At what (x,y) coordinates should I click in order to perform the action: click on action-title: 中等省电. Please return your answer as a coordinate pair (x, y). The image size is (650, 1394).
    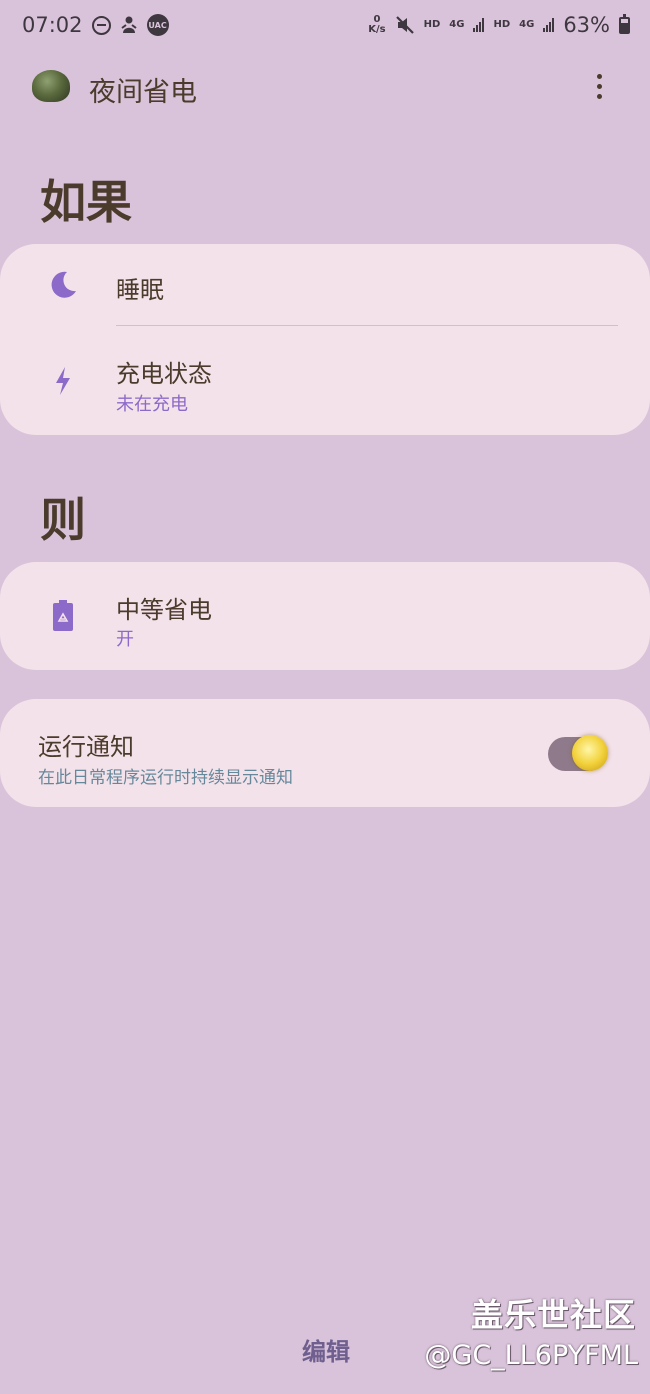
    Looking at the image, I should click on (164, 610).